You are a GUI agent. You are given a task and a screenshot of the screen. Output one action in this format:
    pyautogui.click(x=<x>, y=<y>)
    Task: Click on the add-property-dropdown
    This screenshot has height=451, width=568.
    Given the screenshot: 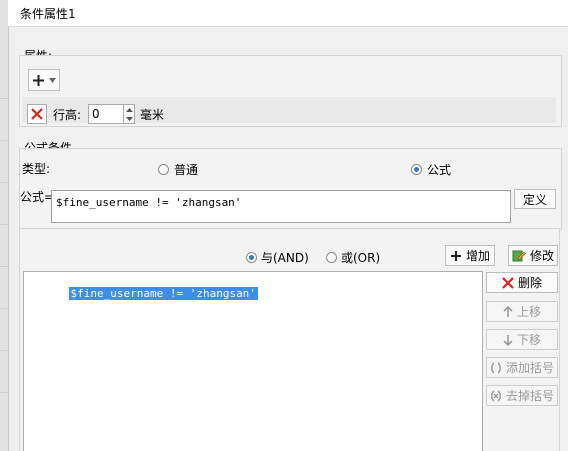 What is the action you would take?
    pyautogui.click(x=44, y=80)
    